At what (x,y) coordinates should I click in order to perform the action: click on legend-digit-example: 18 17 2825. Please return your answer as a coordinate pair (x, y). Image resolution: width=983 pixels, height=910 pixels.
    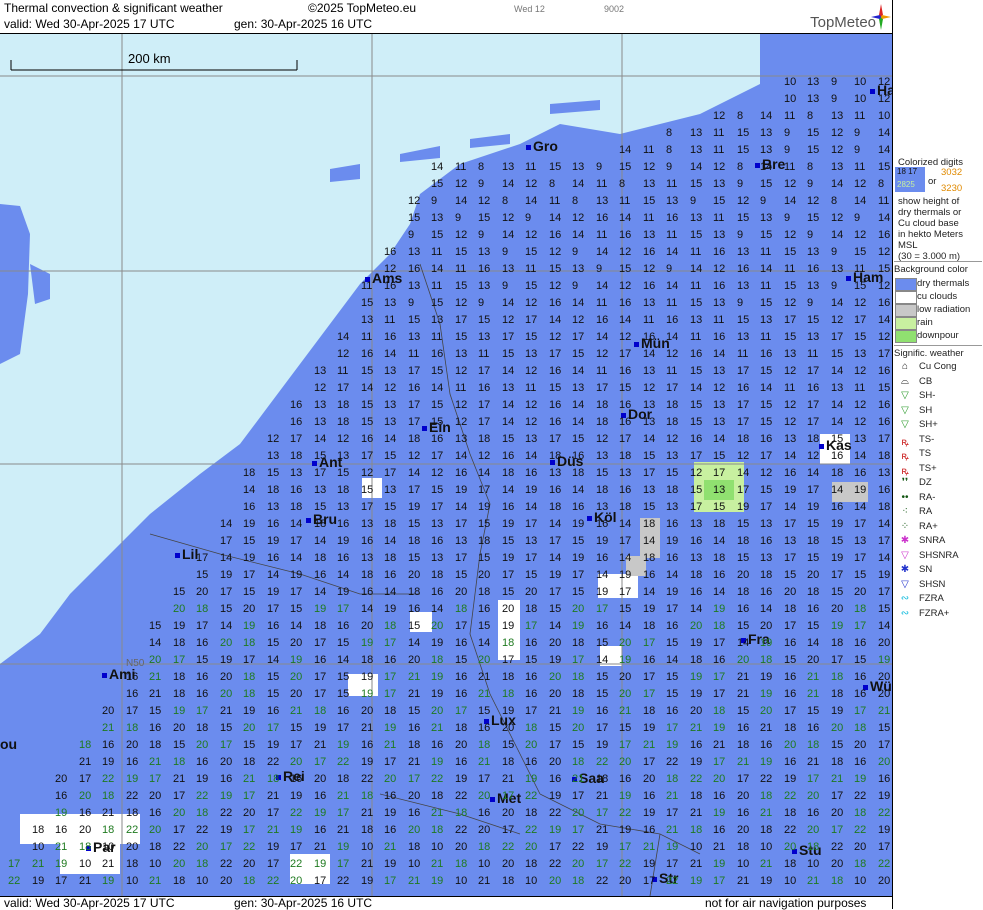
    Looking at the image, I should click on (910, 179).